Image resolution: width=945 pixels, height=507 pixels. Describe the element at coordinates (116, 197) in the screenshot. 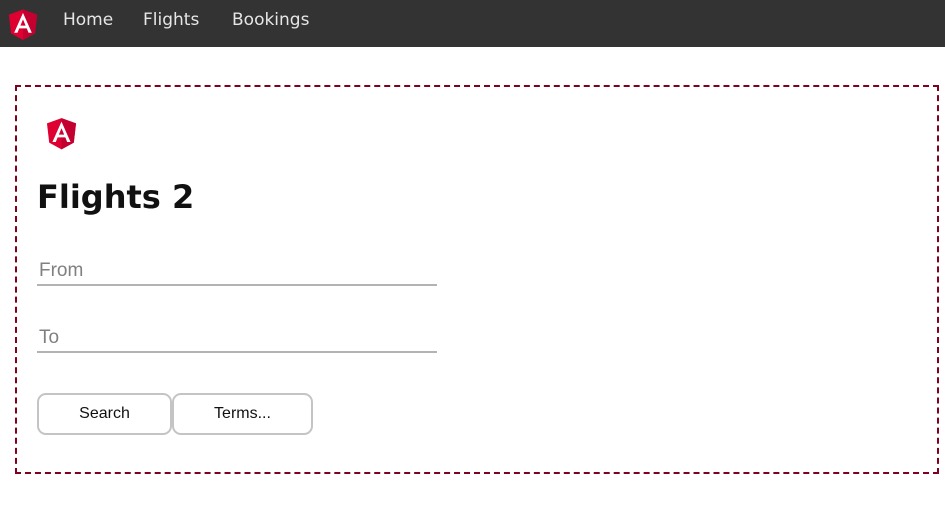

I see `page-title: Flights 2` at that location.